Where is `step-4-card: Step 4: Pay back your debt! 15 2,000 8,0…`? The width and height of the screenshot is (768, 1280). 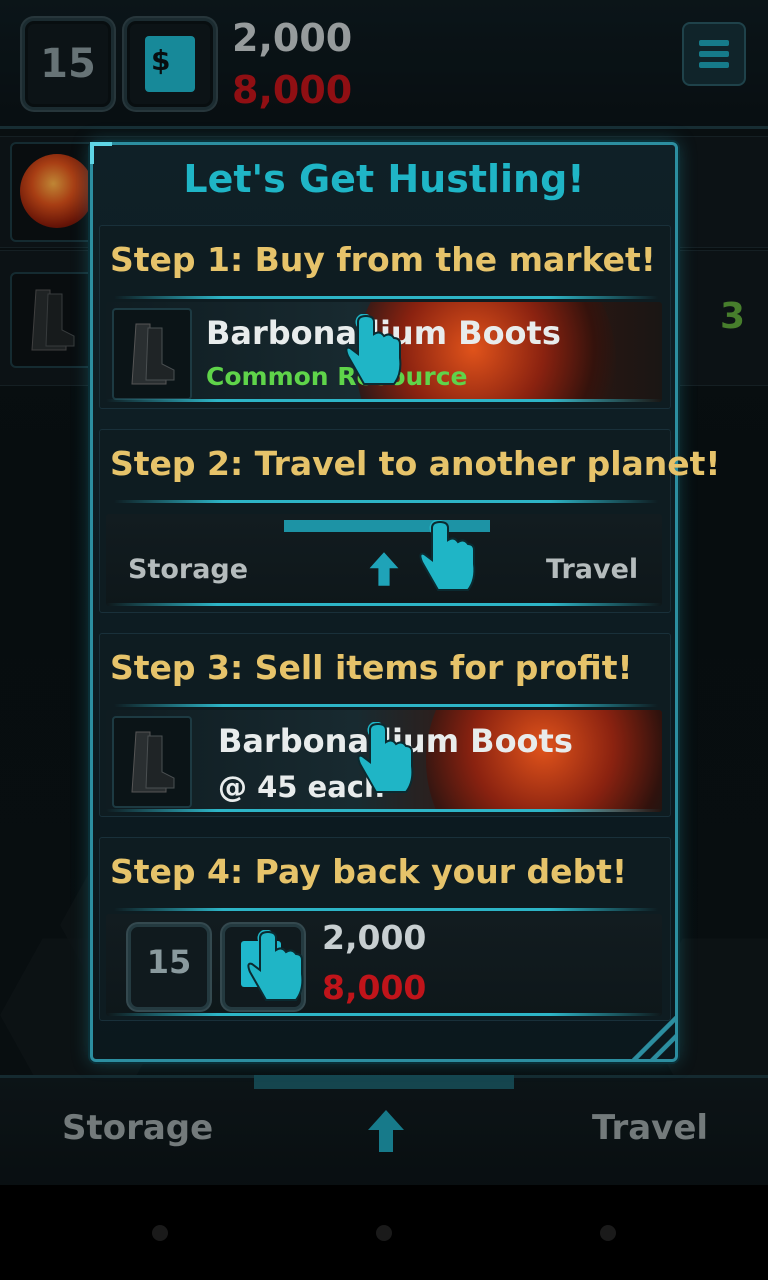 step-4-card: Step 4: Pay back your debt! 15 2,000 8,0… is located at coordinates (385, 929).